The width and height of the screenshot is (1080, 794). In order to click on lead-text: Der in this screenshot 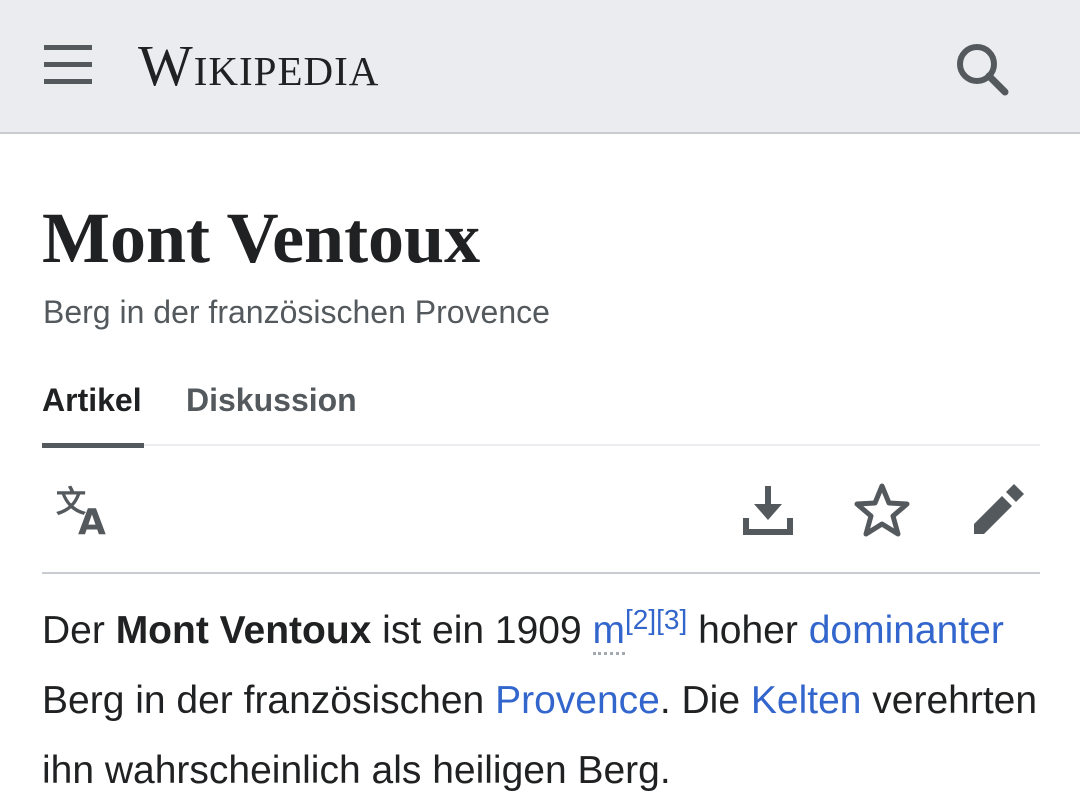, I will do `click(79, 630)`.